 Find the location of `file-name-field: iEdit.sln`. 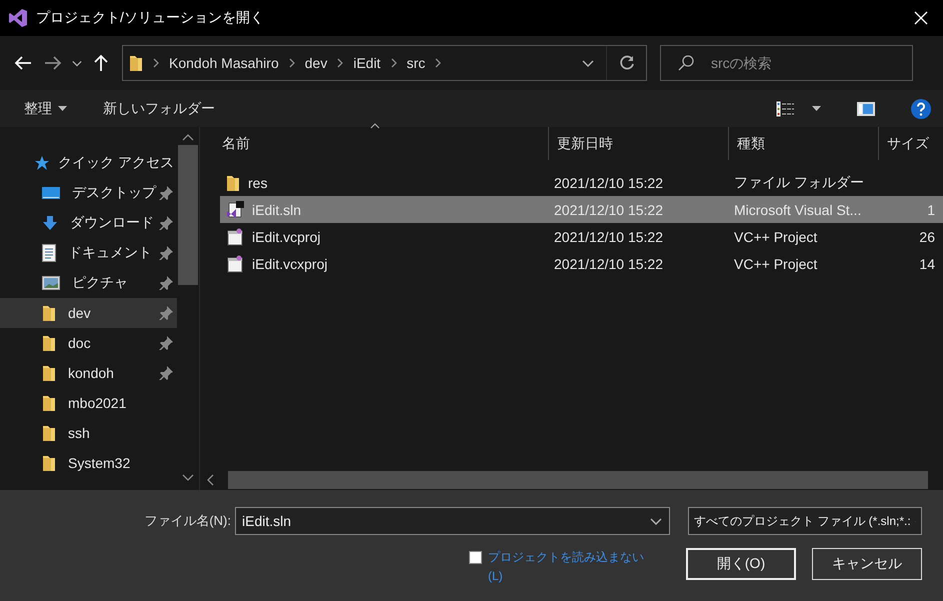

file-name-field: iEdit.sln is located at coordinates (452, 521).